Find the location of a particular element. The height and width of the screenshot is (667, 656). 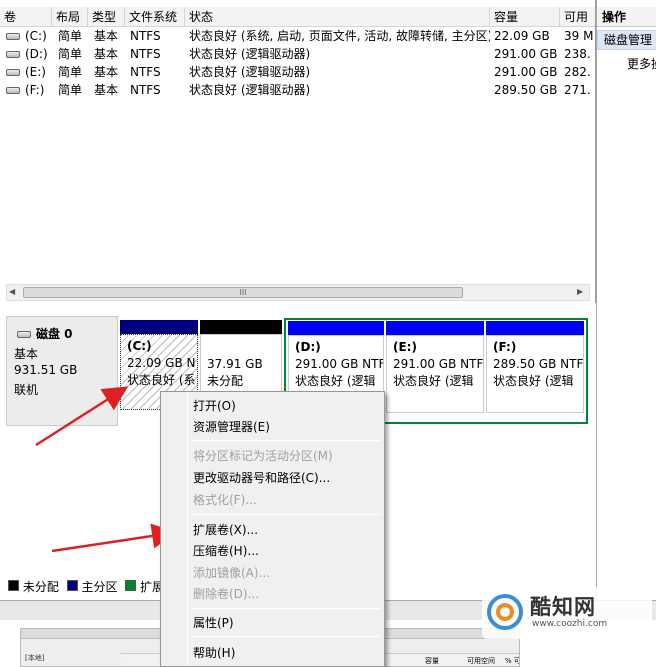

watermark: 酷知网 www.coozhi.com is located at coordinates (567, 613).